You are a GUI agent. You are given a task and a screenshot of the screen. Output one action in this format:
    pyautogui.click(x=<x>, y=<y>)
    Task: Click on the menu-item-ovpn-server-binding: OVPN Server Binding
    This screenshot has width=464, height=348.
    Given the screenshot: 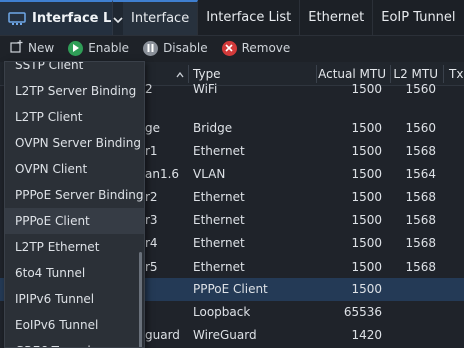 What is the action you would take?
    pyautogui.click(x=74, y=143)
    